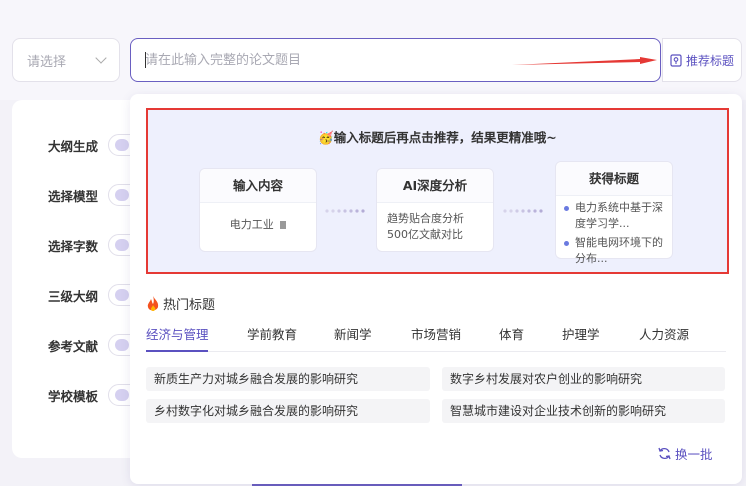 Image resolution: width=746 pixels, height=486 pixels. I want to click on setting-label-level3: 三级大纲, so click(73, 296).